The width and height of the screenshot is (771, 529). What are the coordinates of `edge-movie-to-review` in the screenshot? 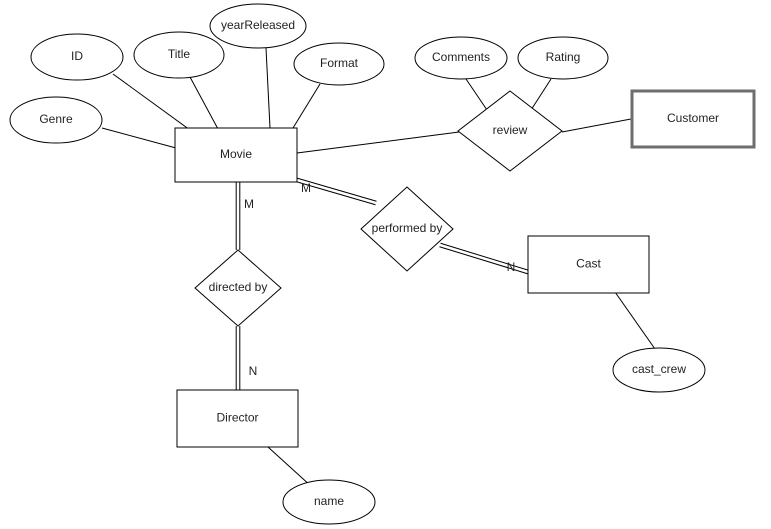 It's located at (378, 142).